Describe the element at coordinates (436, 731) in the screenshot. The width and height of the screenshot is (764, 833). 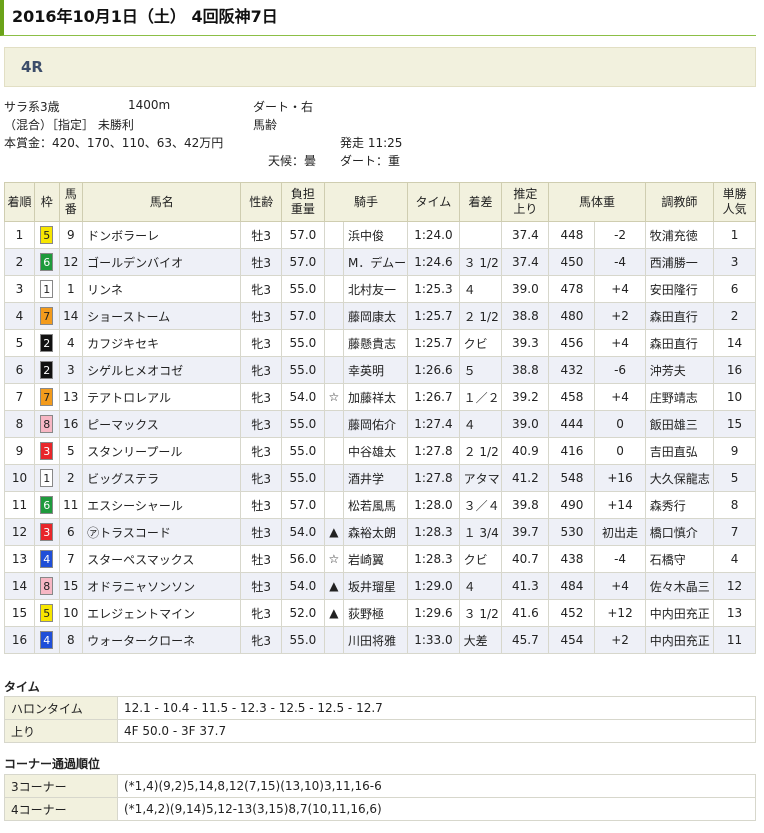
I see `last-time-value: 4F 50.0 - 3F 37.7` at that location.